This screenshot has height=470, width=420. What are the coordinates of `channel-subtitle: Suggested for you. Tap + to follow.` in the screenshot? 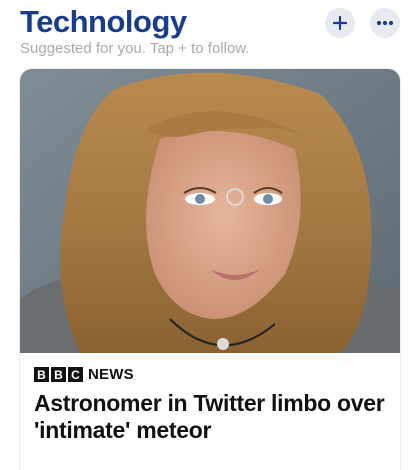 It's located at (135, 48).